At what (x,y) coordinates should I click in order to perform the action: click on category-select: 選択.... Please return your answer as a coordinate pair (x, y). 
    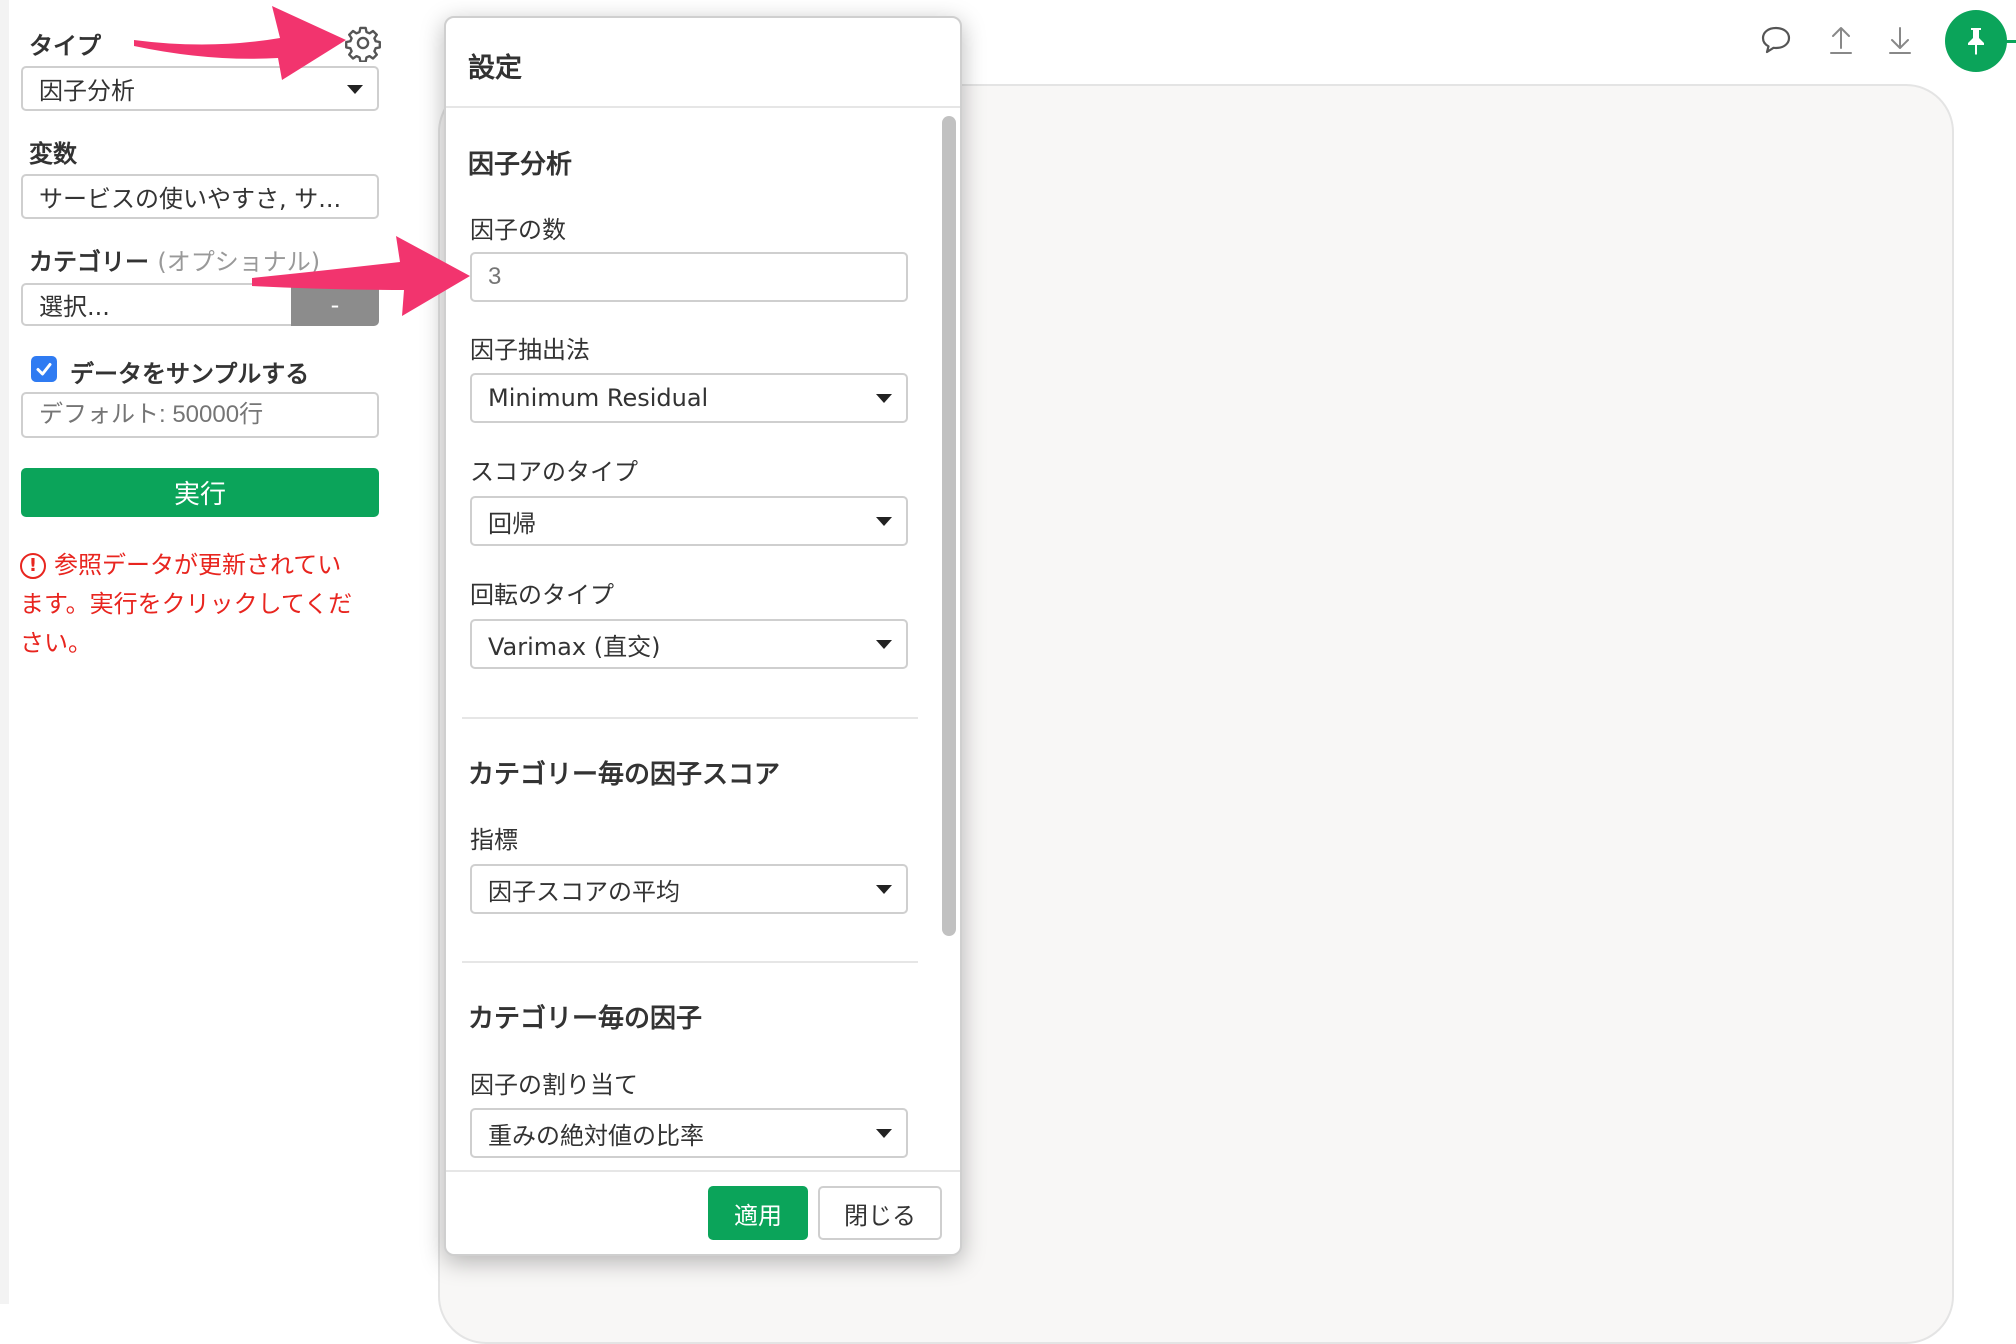
    Looking at the image, I should click on (157, 304).